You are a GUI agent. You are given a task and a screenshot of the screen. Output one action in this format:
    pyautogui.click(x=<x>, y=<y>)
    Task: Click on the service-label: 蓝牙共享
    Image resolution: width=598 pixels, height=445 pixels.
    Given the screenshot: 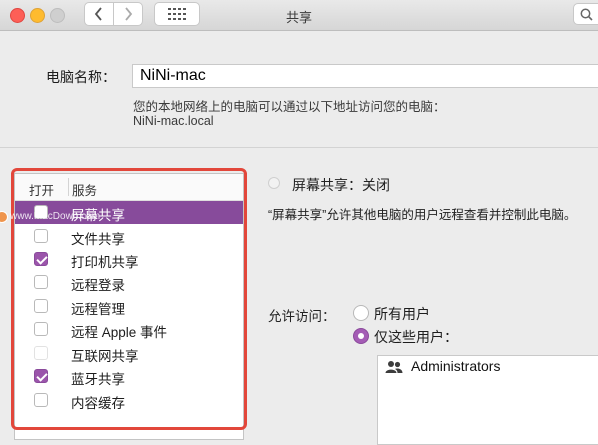 What is the action you would take?
    pyautogui.click(x=98, y=379)
    